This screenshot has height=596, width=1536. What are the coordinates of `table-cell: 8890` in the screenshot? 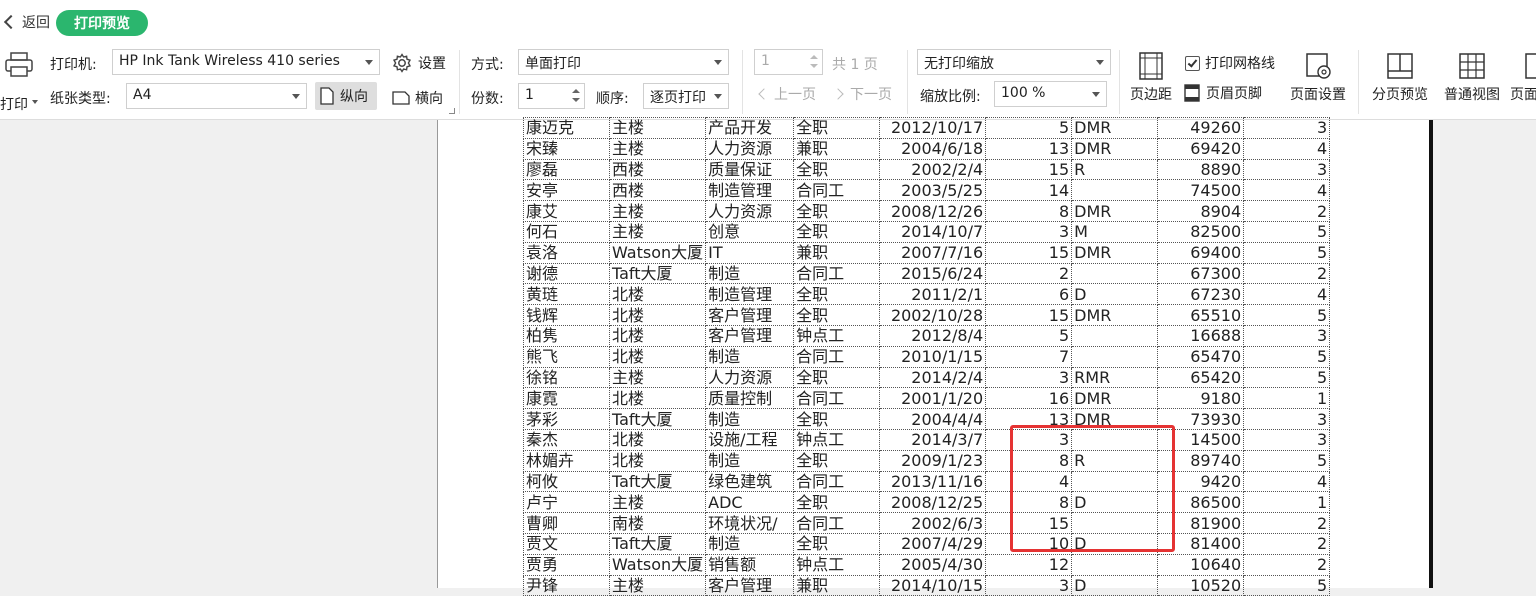 It's located at (1201, 169).